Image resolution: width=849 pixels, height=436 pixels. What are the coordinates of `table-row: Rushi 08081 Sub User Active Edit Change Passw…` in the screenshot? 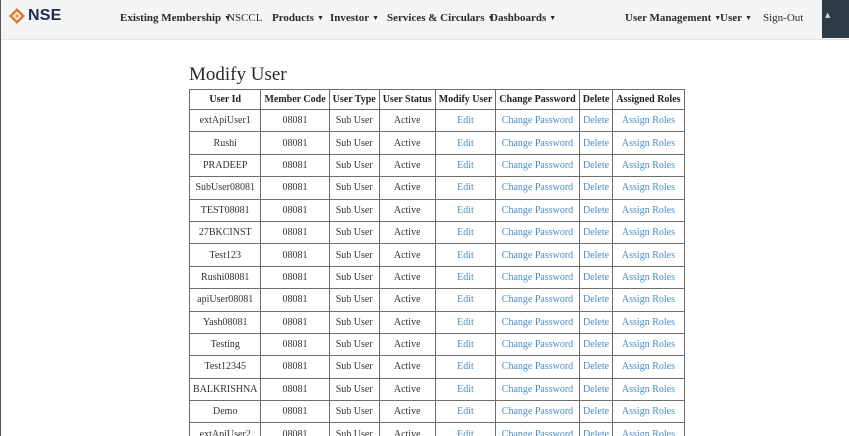 It's located at (436, 143).